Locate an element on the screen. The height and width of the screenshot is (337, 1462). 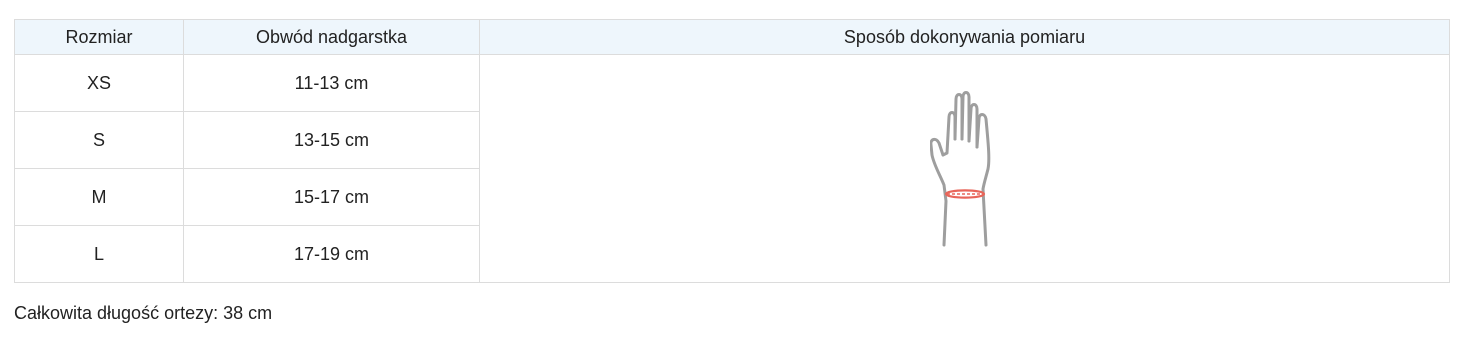
total-length-note: Całkowita długość ortezy: 38 cm is located at coordinates (143, 313).